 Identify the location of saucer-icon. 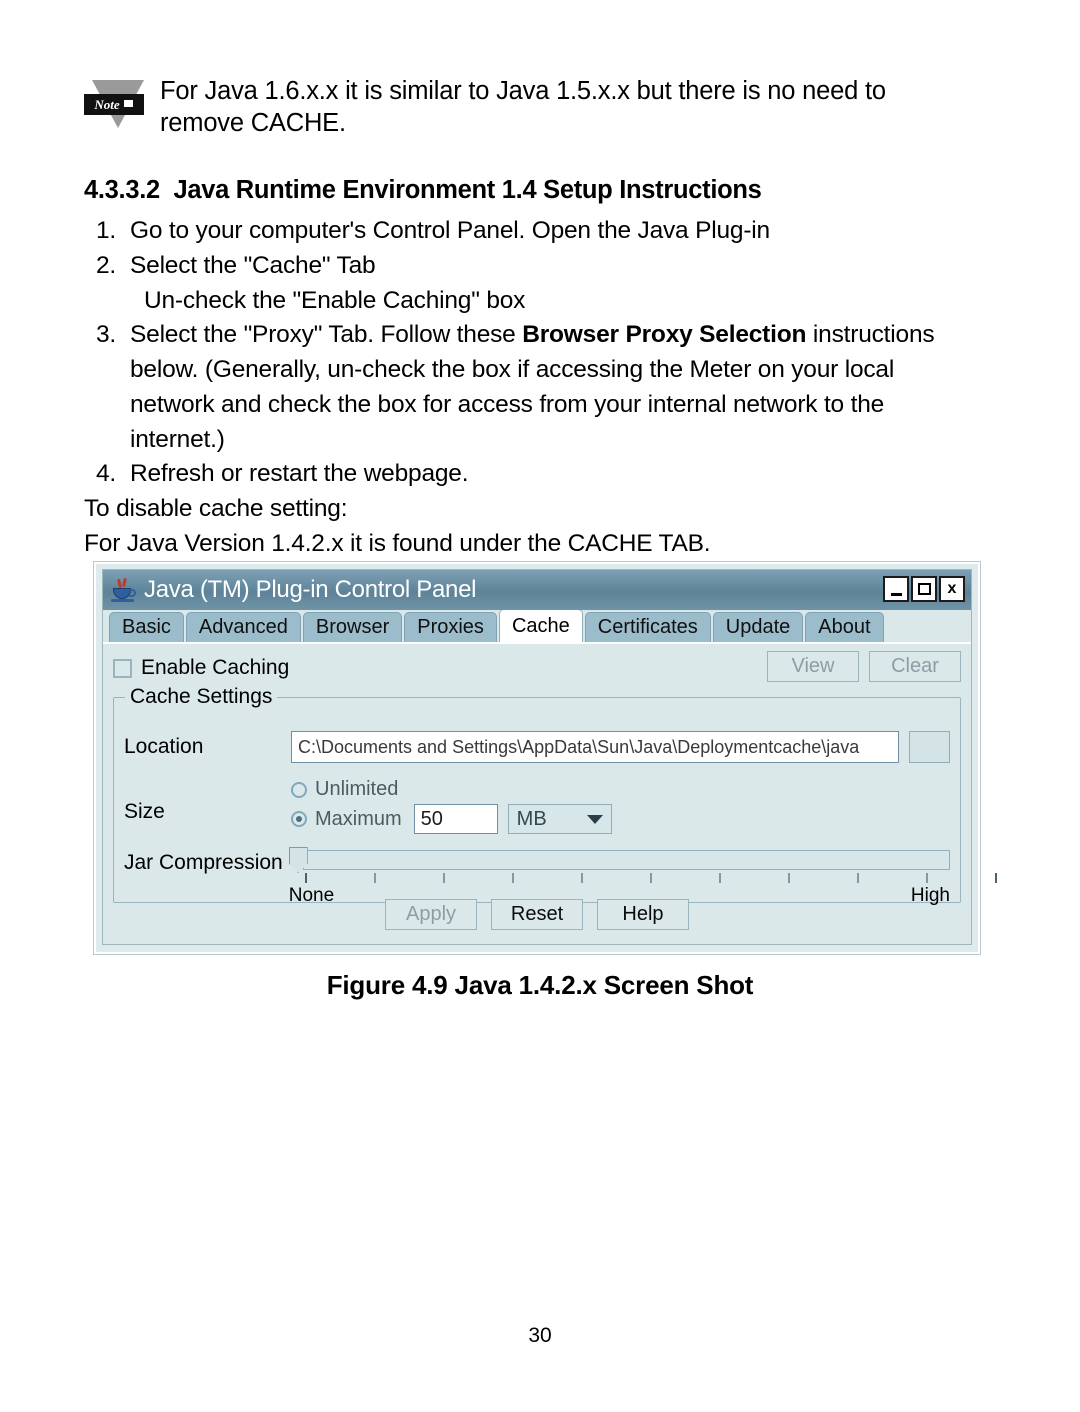
(122, 600).